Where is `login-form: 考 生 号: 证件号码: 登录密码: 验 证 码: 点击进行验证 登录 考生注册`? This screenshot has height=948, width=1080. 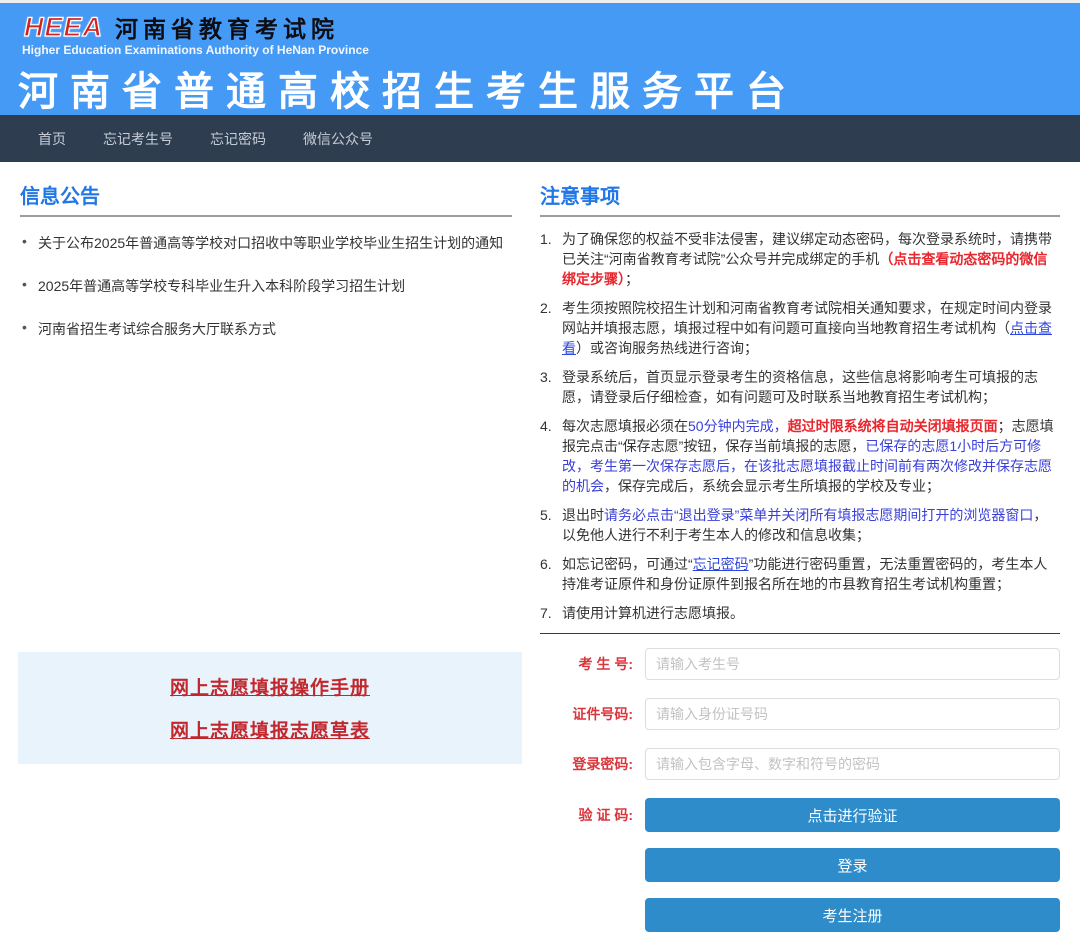 login-form: 考 生 号: 证件号码: 登录密码: 验 证 码: 点击进行验证 登录 考生注册 is located at coordinates (800, 790).